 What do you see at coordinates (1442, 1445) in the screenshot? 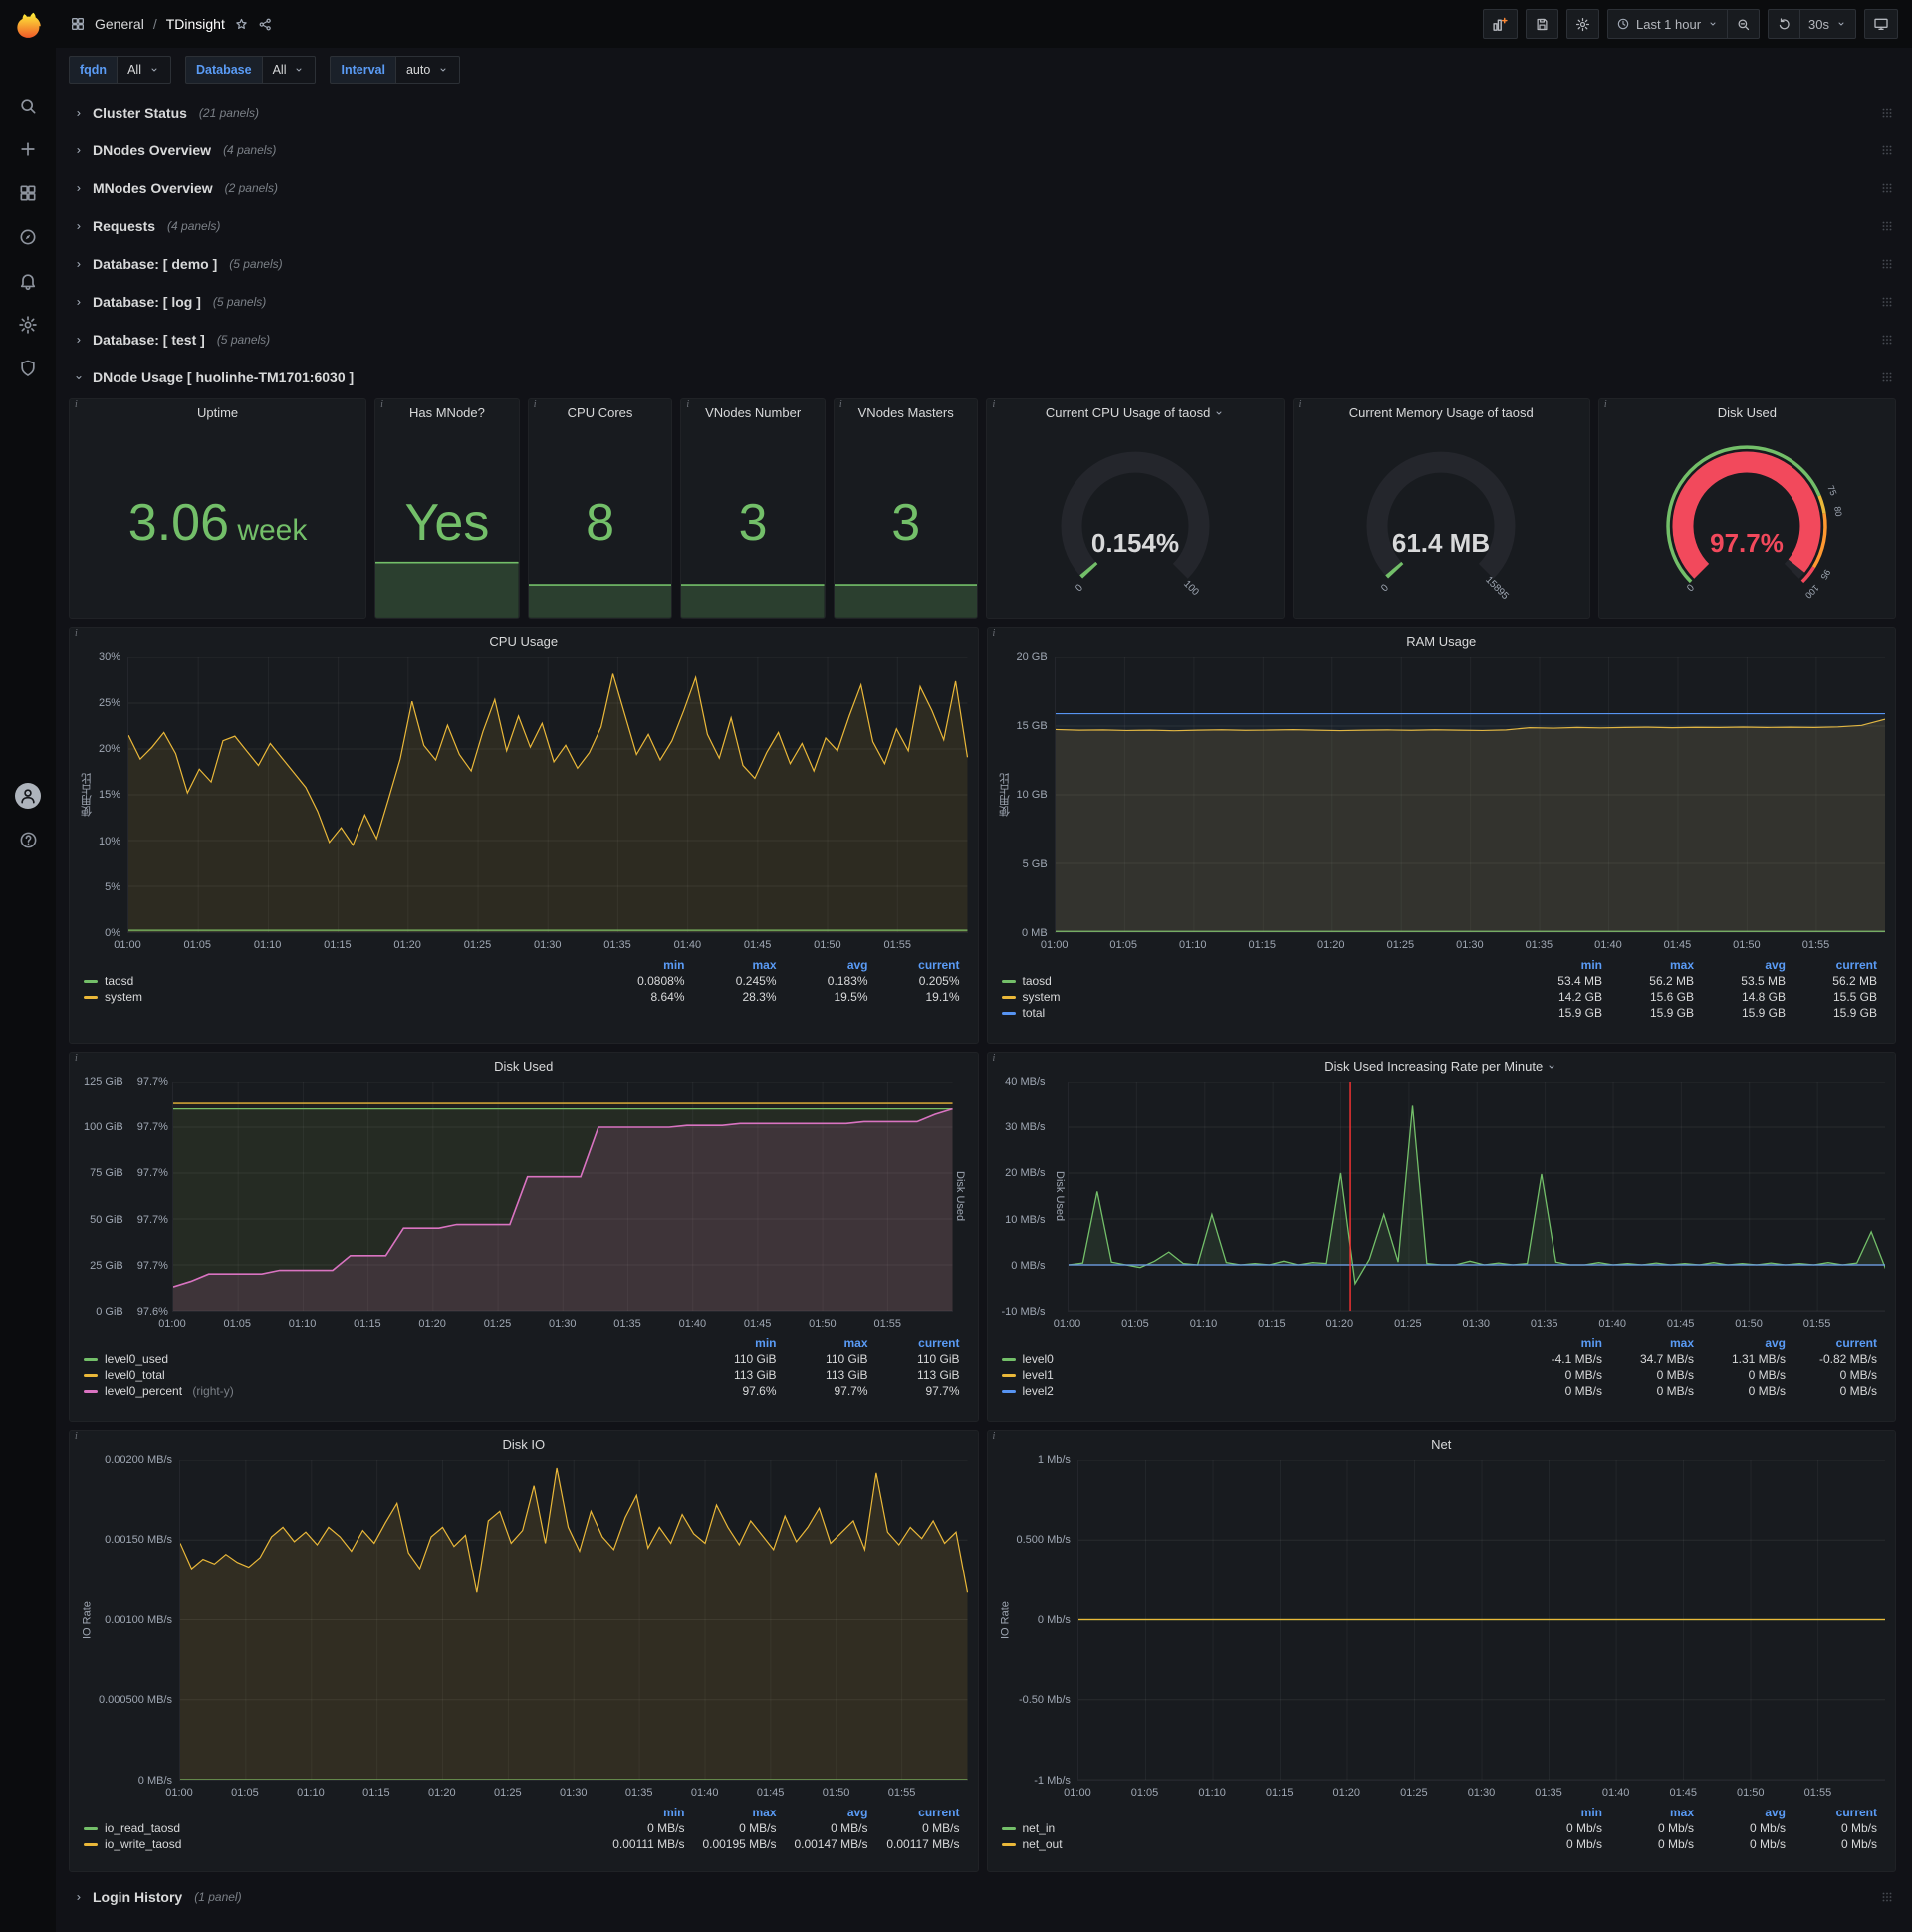
I see `panel-header: i Net` at bounding box center [1442, 1445].